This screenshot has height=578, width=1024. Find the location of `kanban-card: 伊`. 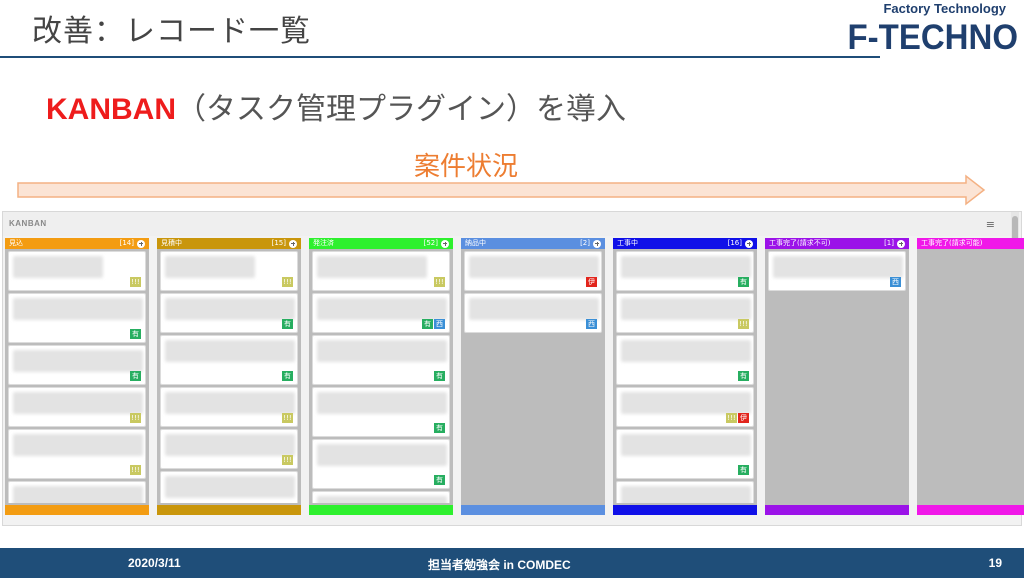

kanban-card: 伊 is located at coordinates (533, 271).